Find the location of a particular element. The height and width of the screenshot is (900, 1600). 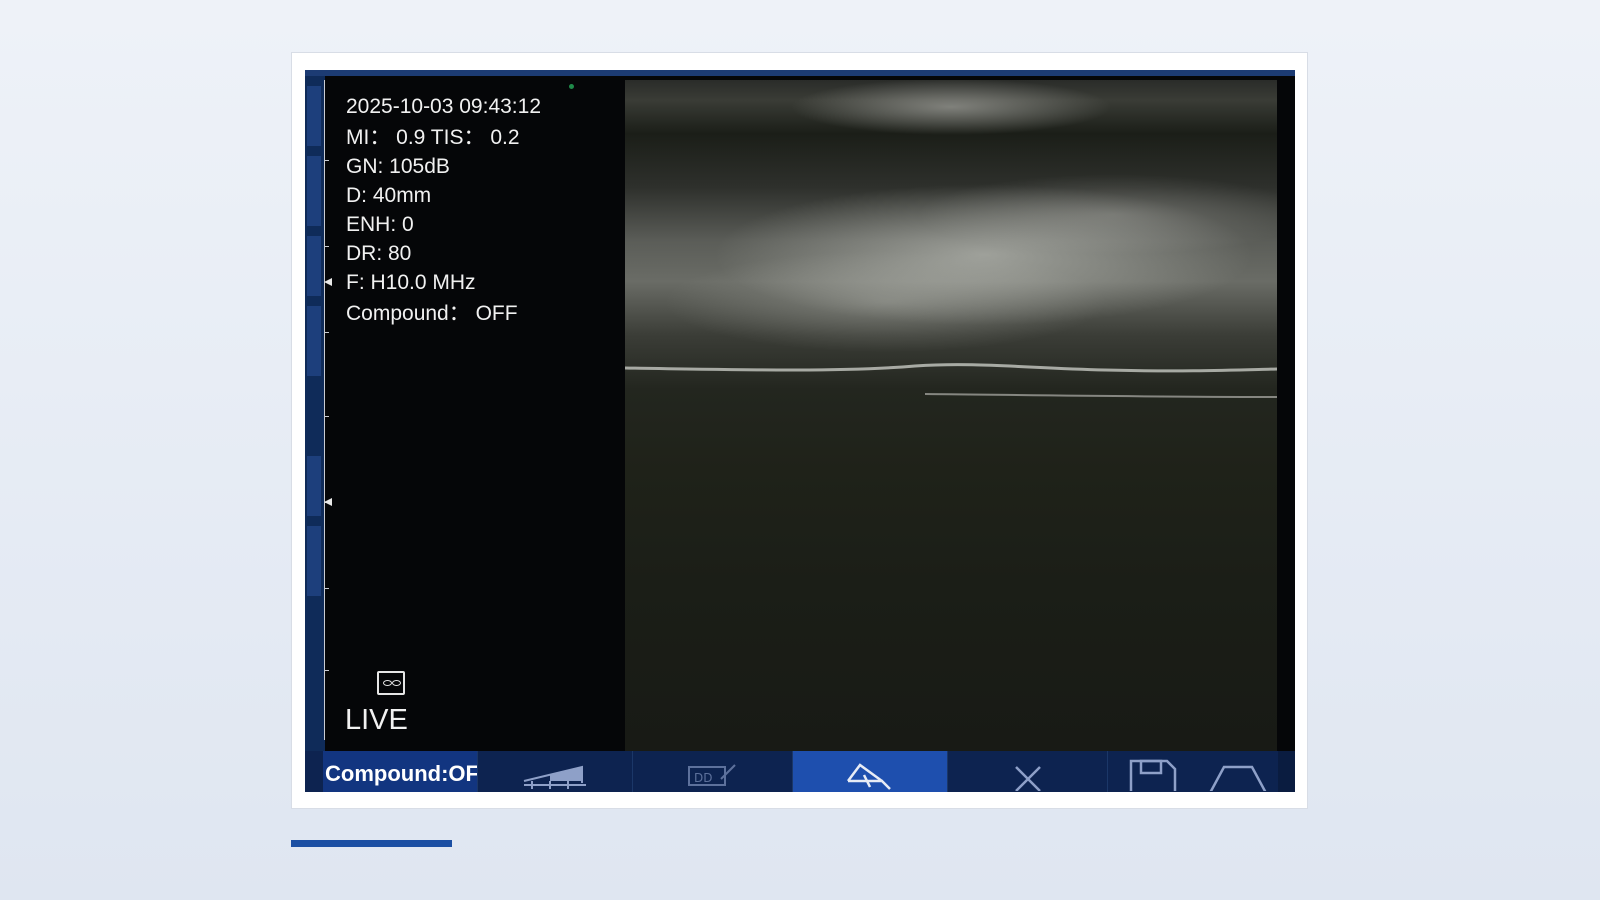

save-button is located at coordinates (1153, 771).